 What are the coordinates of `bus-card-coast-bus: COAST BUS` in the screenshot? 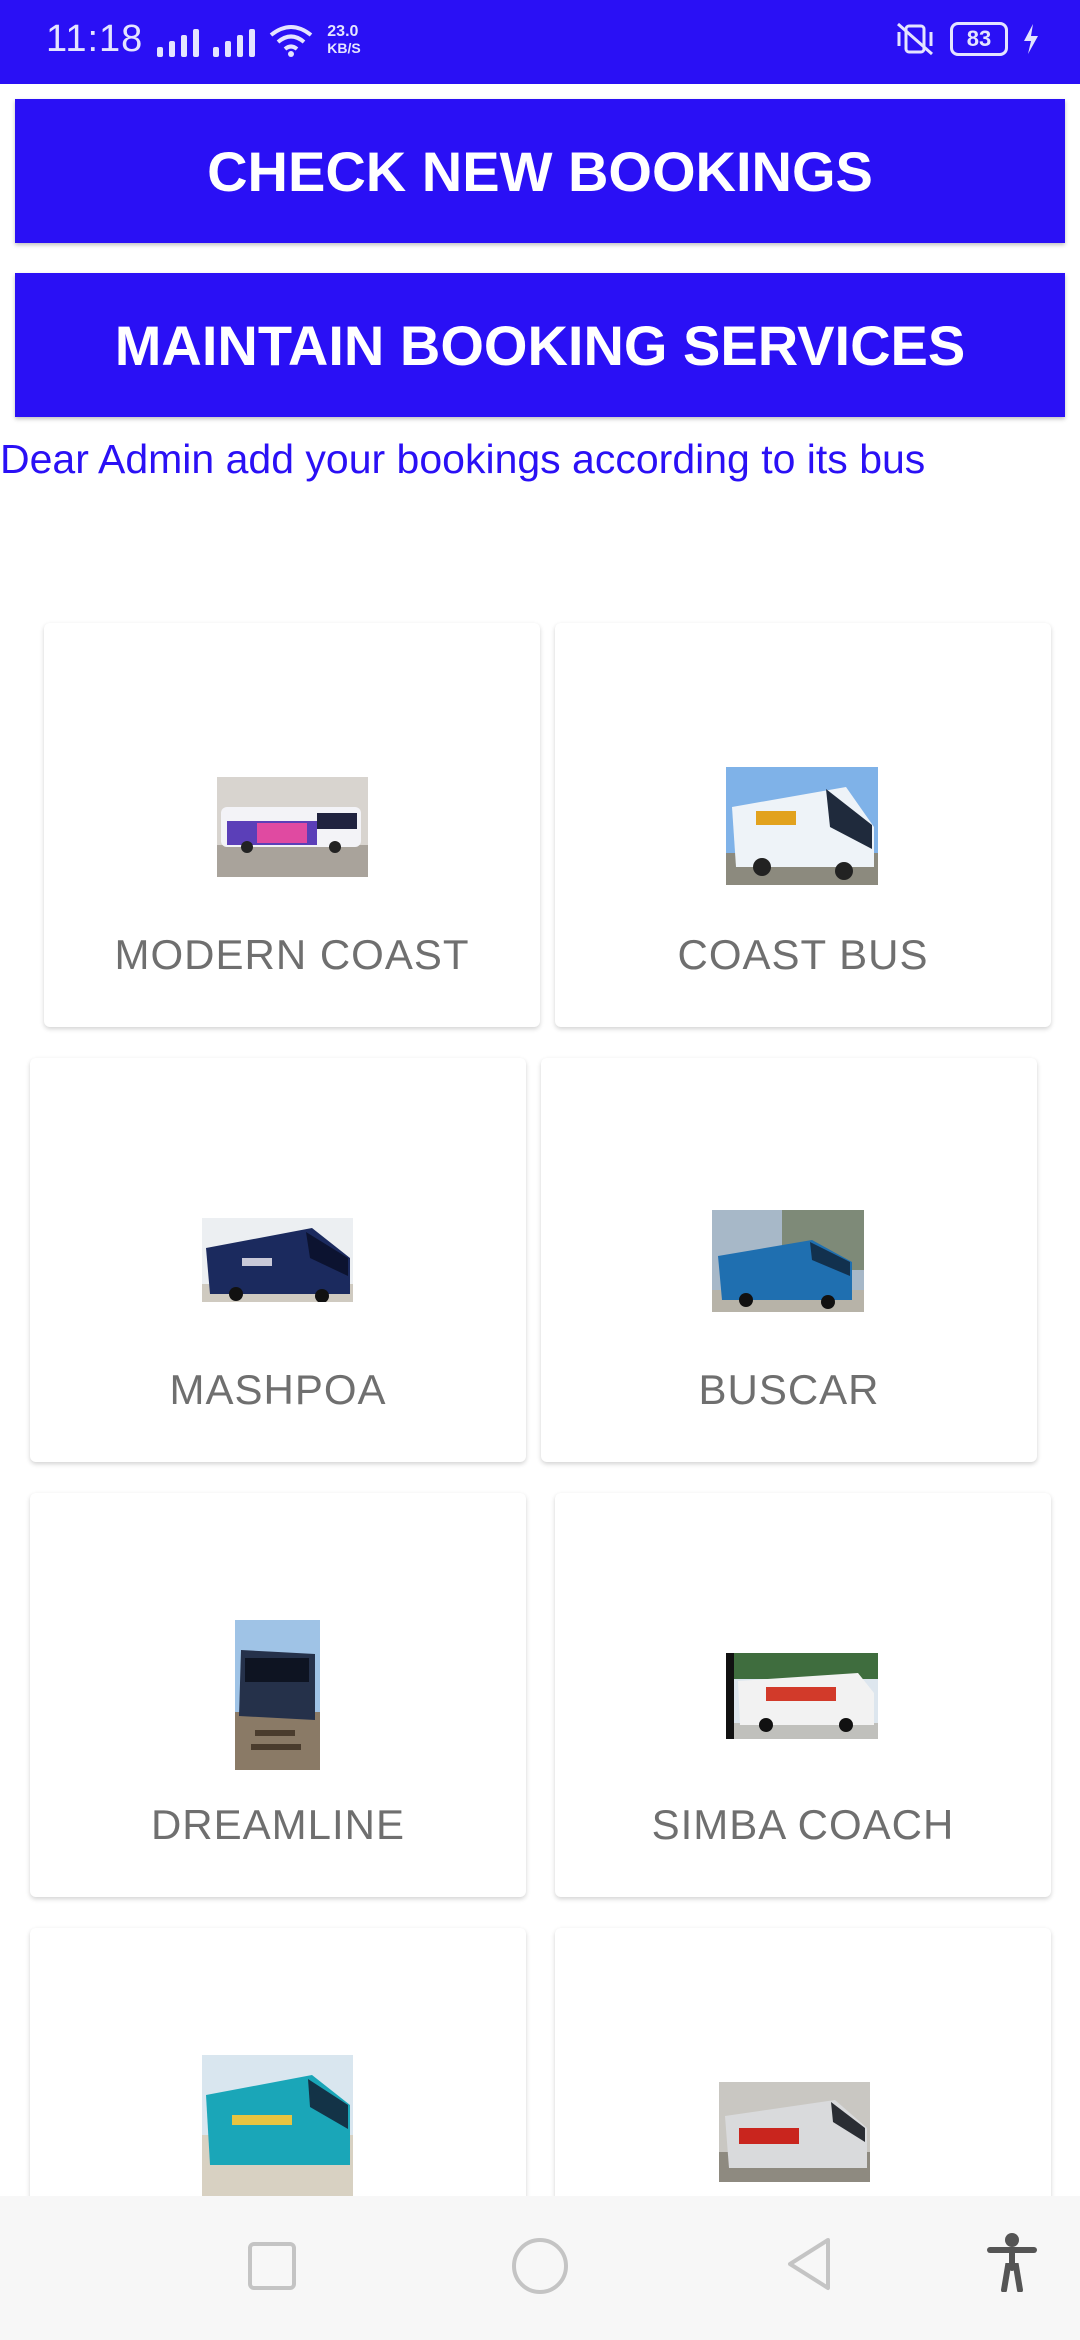 It's located at (803, 825).